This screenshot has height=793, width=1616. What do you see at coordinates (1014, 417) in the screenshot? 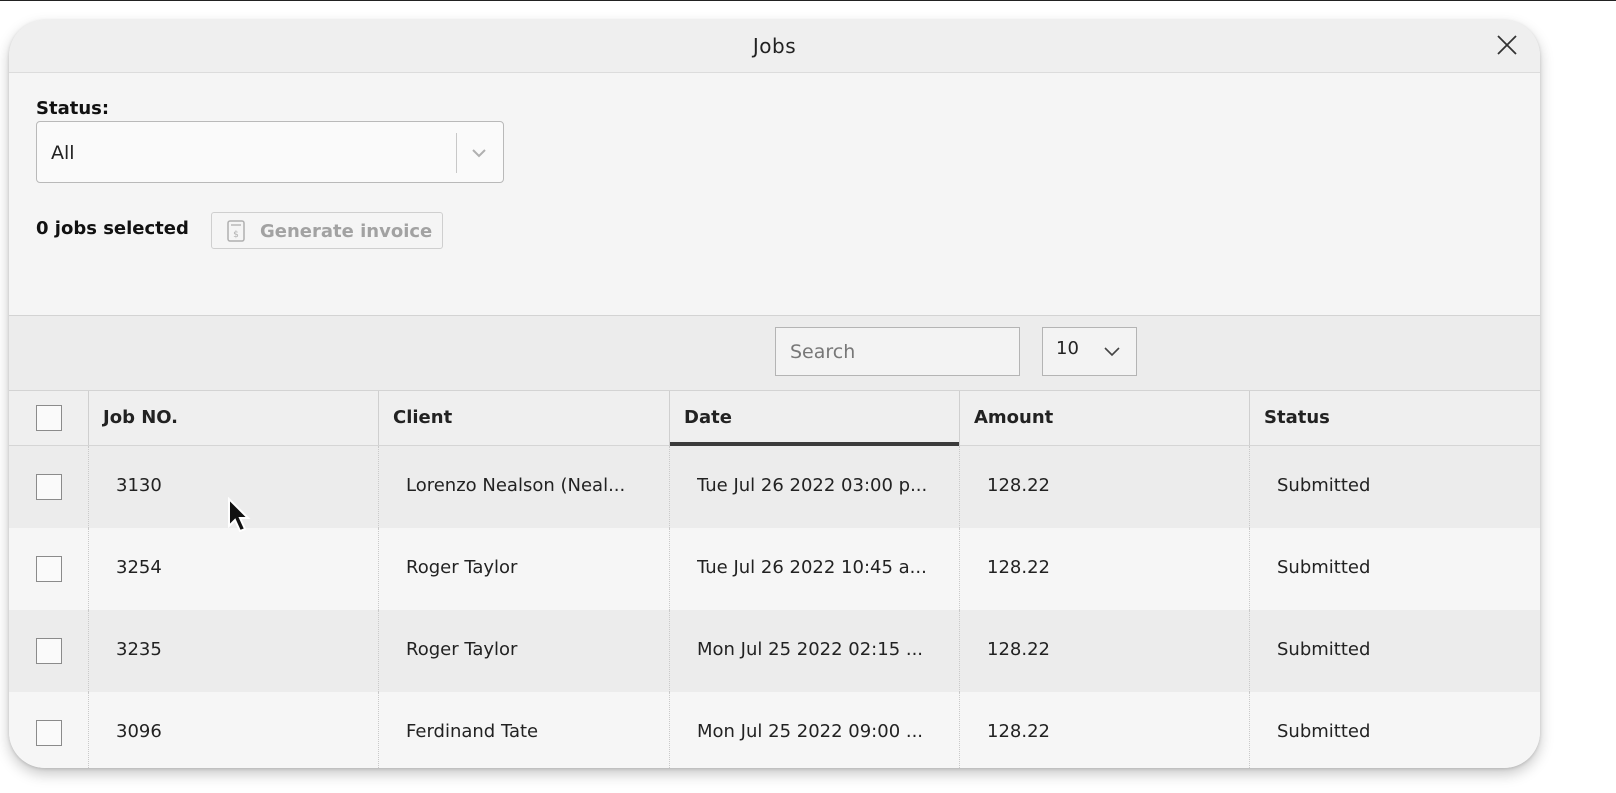
I see `column-header-label: Amount` at bounding box center [1014, 417].